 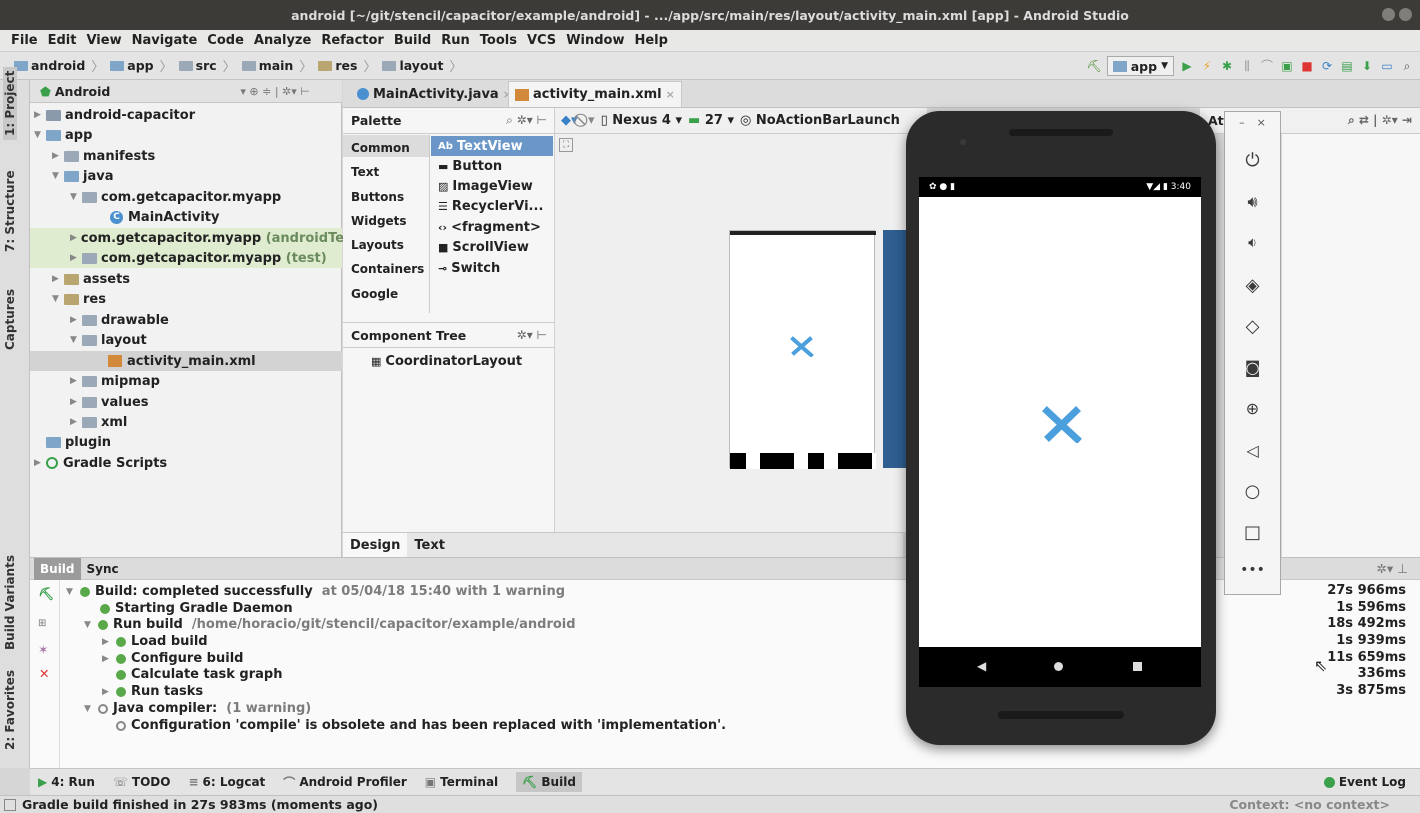 I want to click on gradle-sync-icon: ⟳, so click(x=1327, y=66).